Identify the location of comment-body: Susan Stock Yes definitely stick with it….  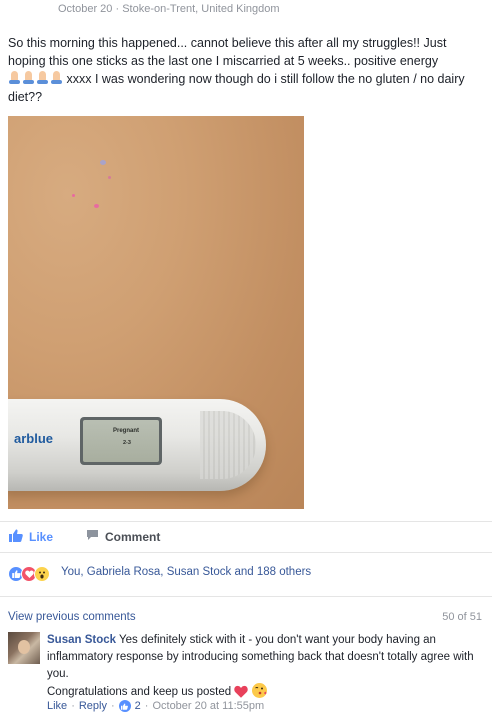
(262, 668).